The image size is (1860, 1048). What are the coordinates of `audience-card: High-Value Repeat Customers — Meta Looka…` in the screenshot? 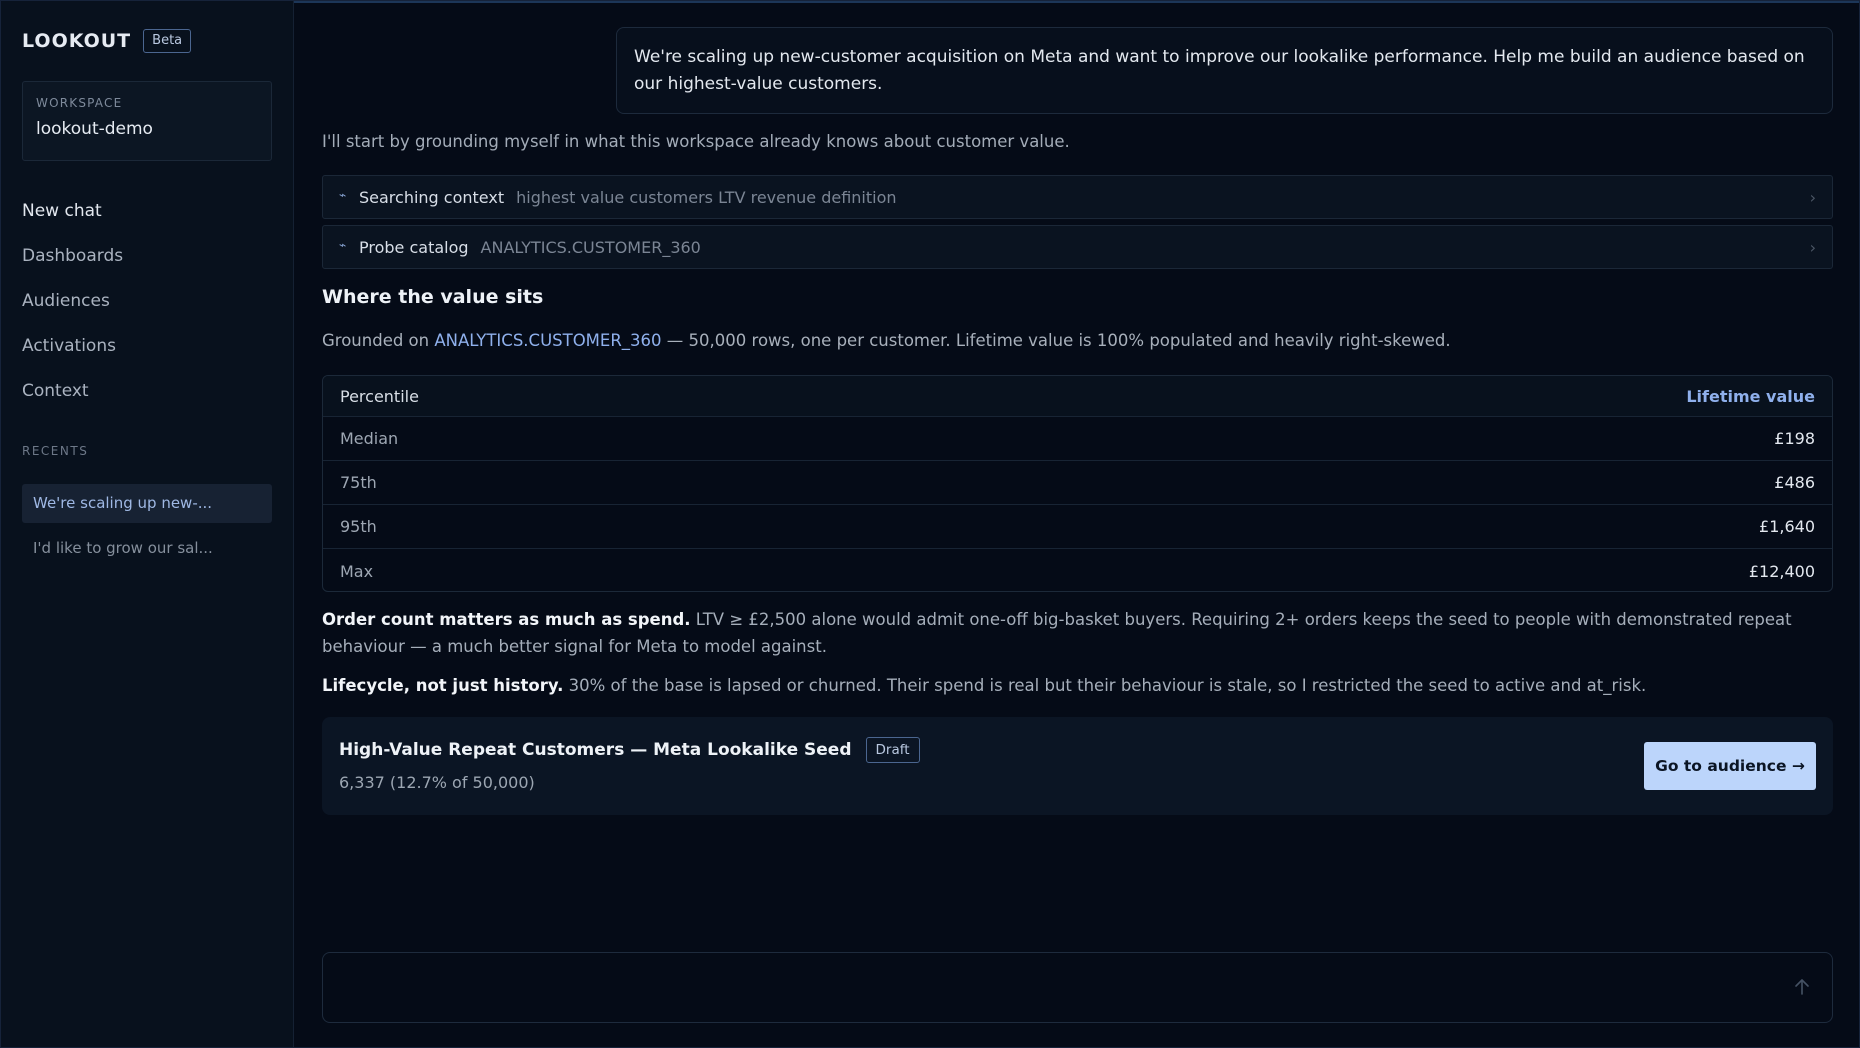 It's located at (1077, 766).